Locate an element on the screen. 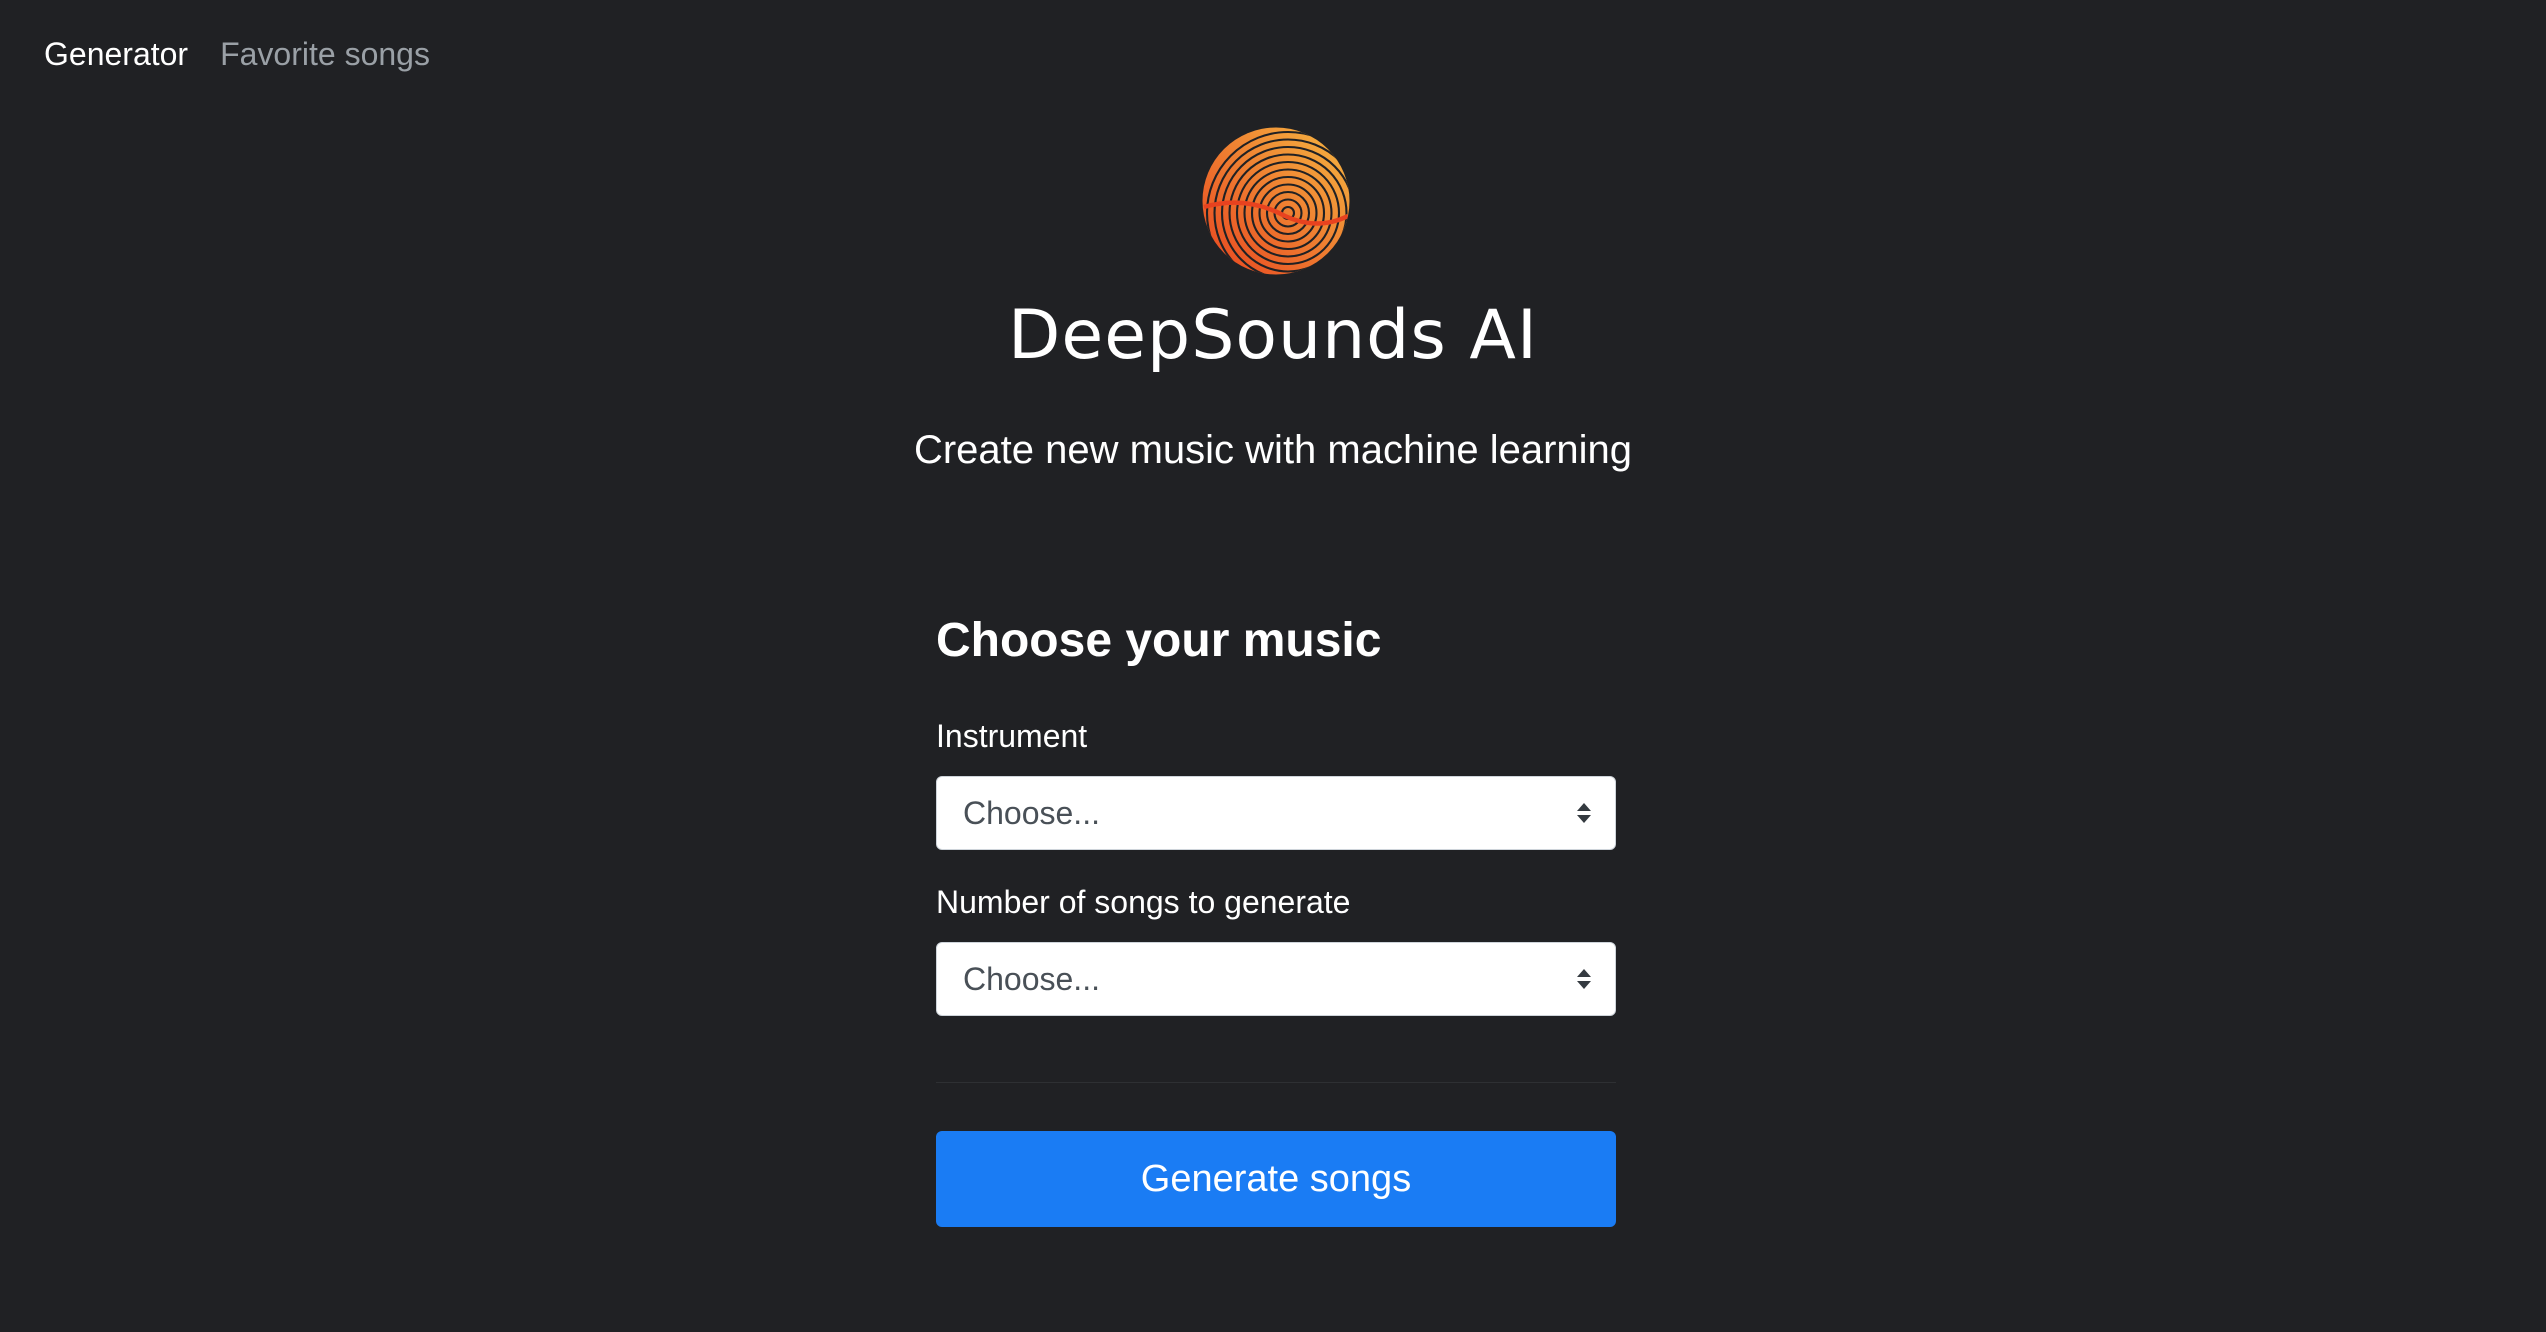  form-heading: Choose your music is located at coordinates (1159, 640).